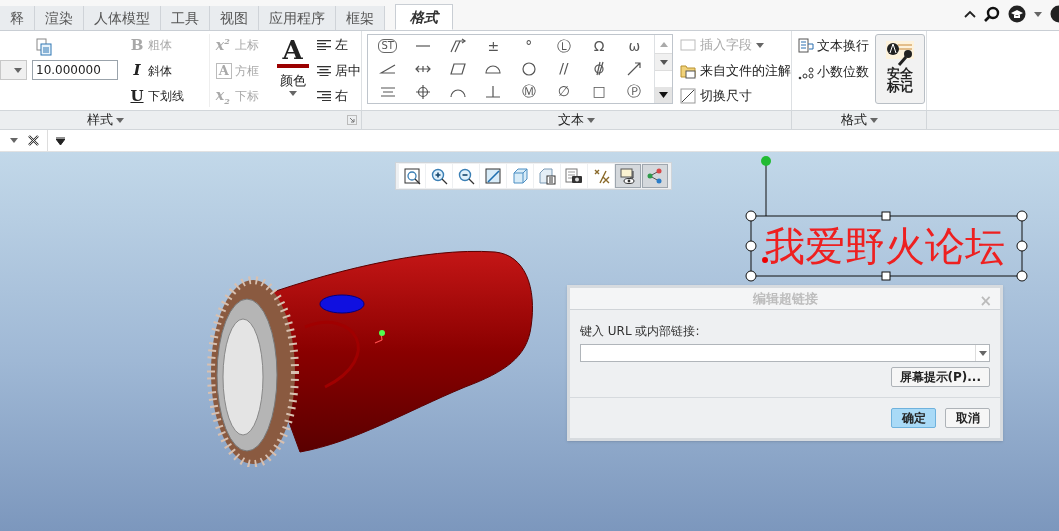 Image resolution: width=1059 pixels, height=531 pixels. I want to click on decimal-places-icon, so click(806, 72).